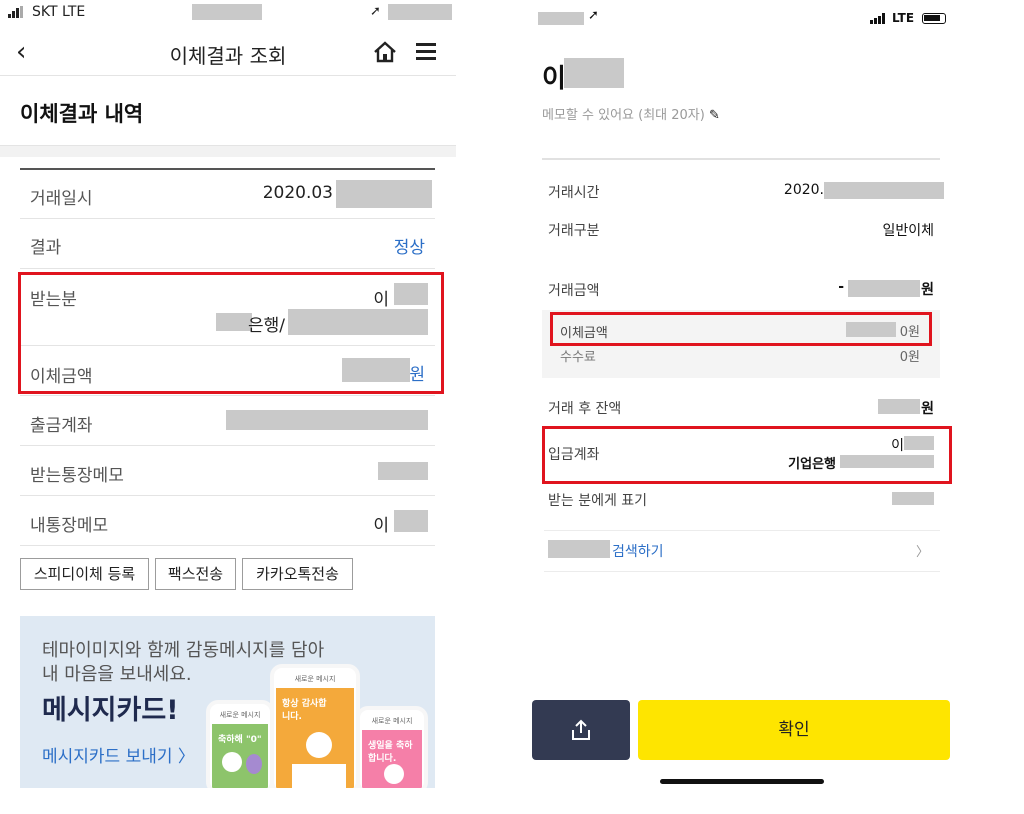 This screenshot has width=1024, height=814. Describe the element at coordinates (390, 752) in the screenshot. I see `card-text: 생일을 축하합니다.` at that location.